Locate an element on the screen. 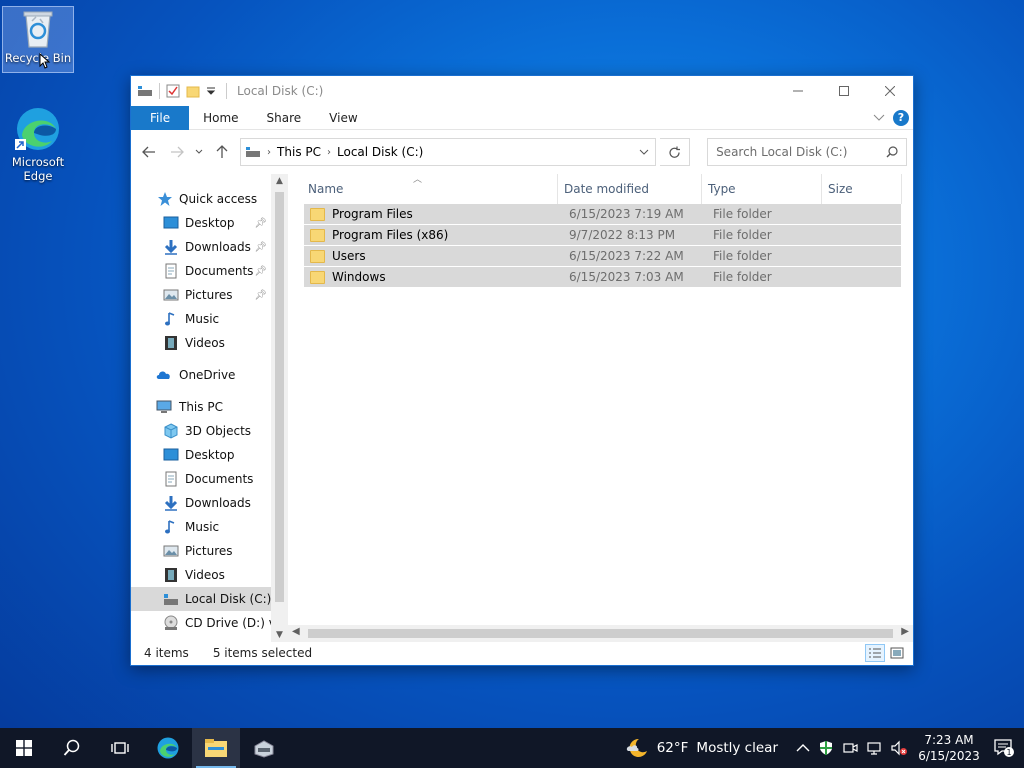  column-header-size: Size is located at coordinates (862, 189).